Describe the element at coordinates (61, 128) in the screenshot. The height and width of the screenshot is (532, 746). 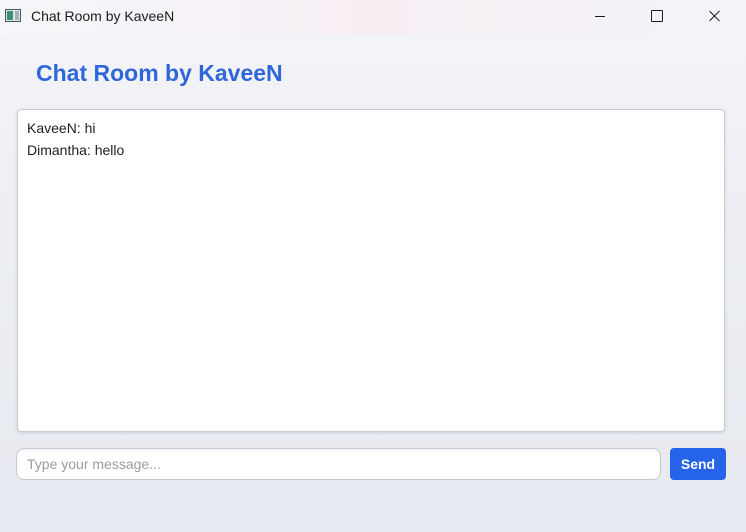
I see `chat-message: KaveeN: hi` at that location.